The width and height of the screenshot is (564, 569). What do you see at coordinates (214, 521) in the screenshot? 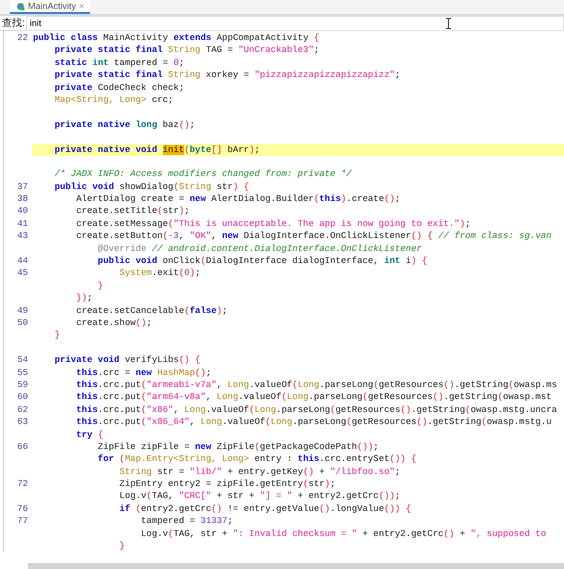
I see `number-literal: 31337` at bounding box center [214, 521].